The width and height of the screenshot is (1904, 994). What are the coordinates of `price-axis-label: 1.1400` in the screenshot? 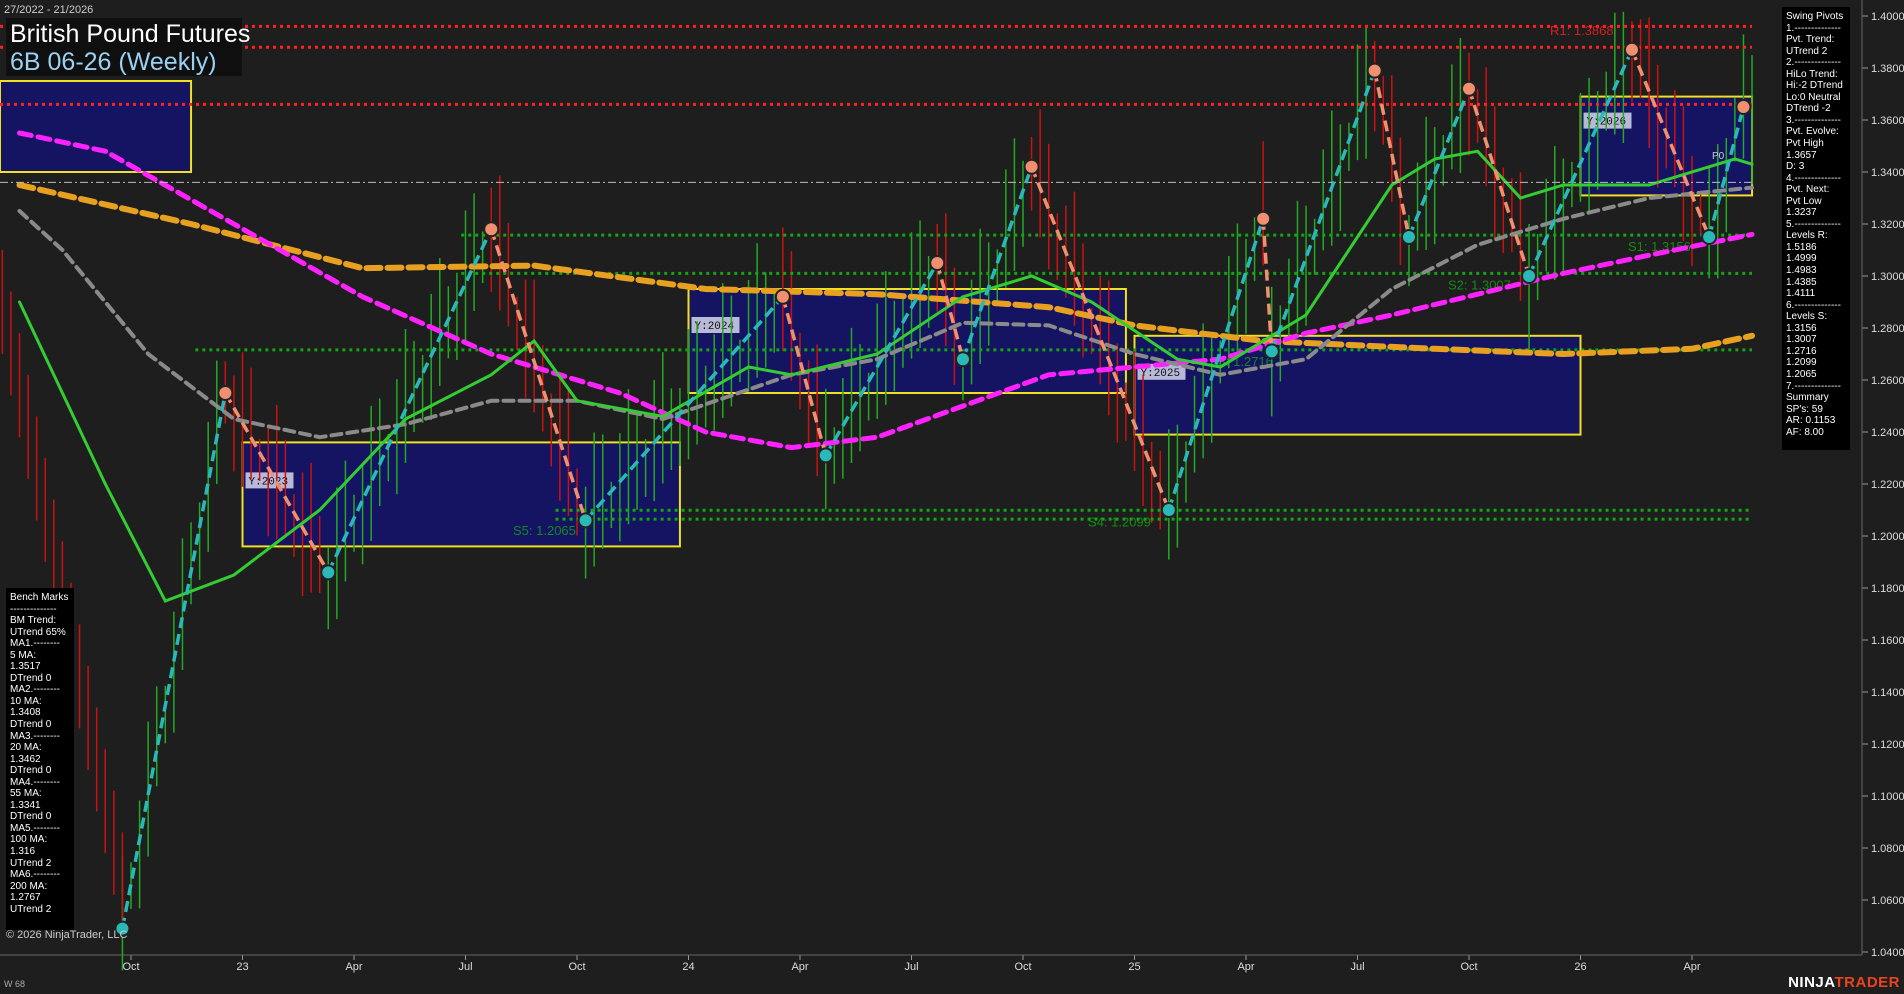 It's located at (1887, 693).